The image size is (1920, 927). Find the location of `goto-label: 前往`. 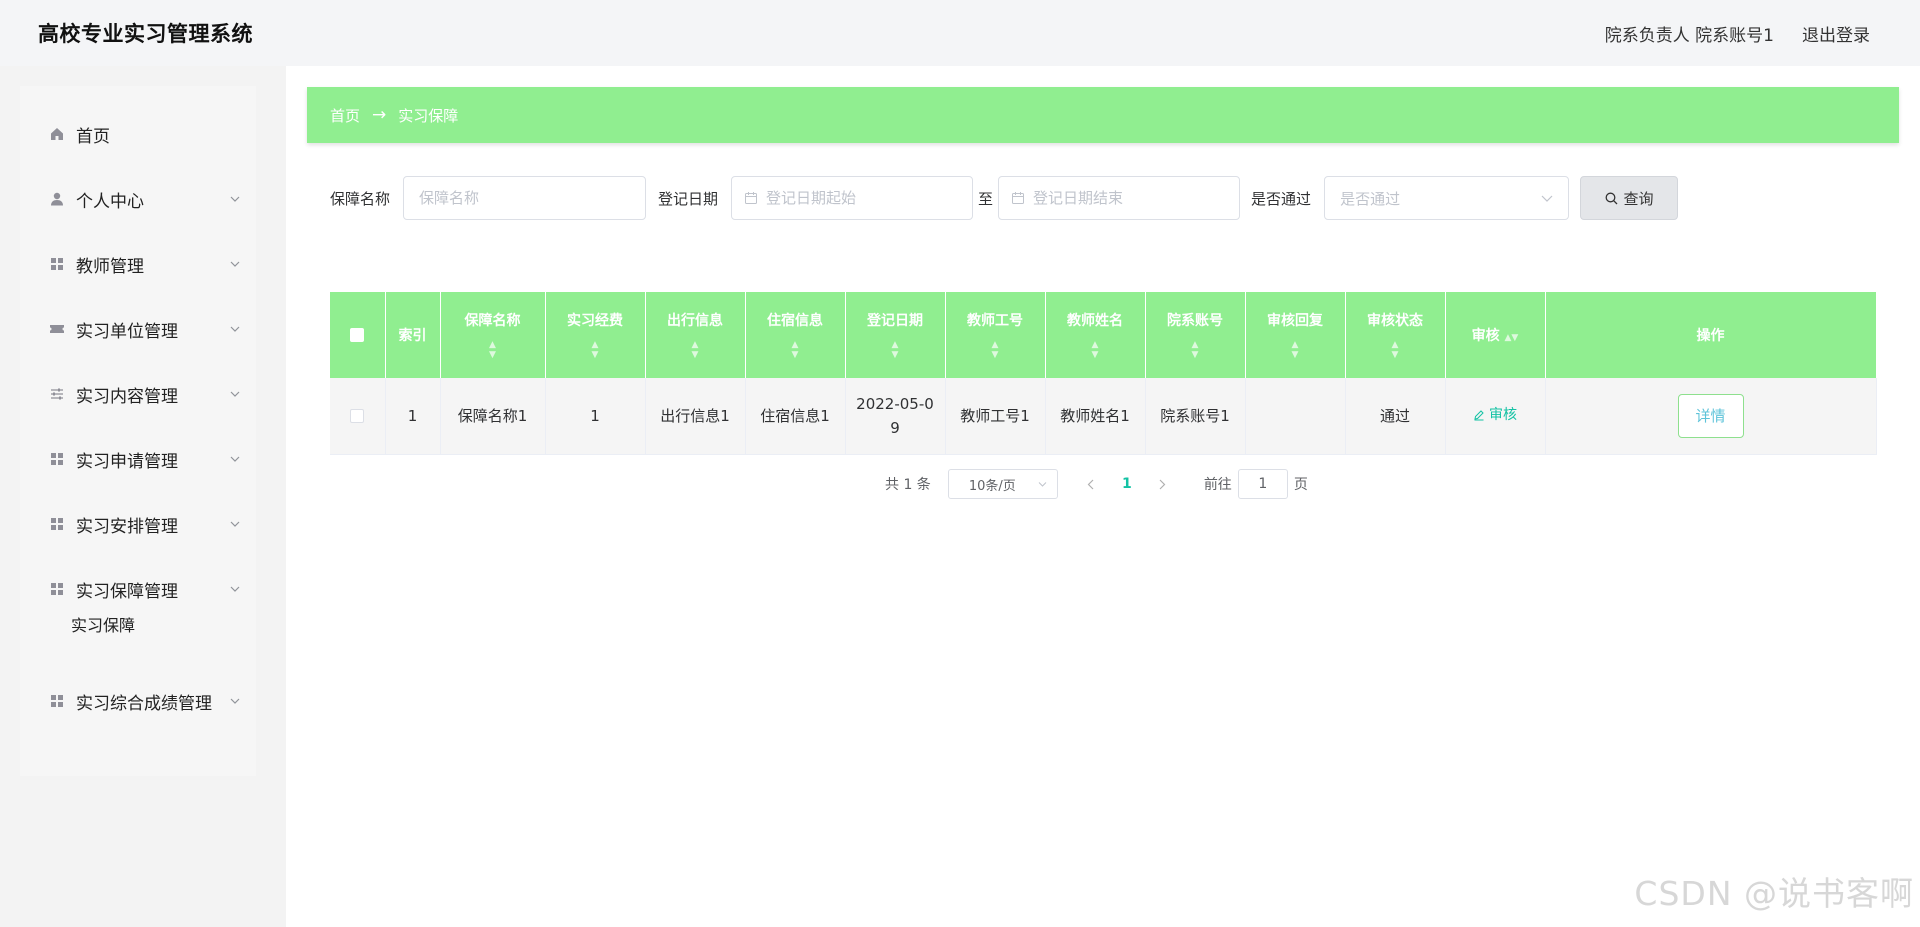

goto-label: 前往 is located at coordinates (1217, 485).